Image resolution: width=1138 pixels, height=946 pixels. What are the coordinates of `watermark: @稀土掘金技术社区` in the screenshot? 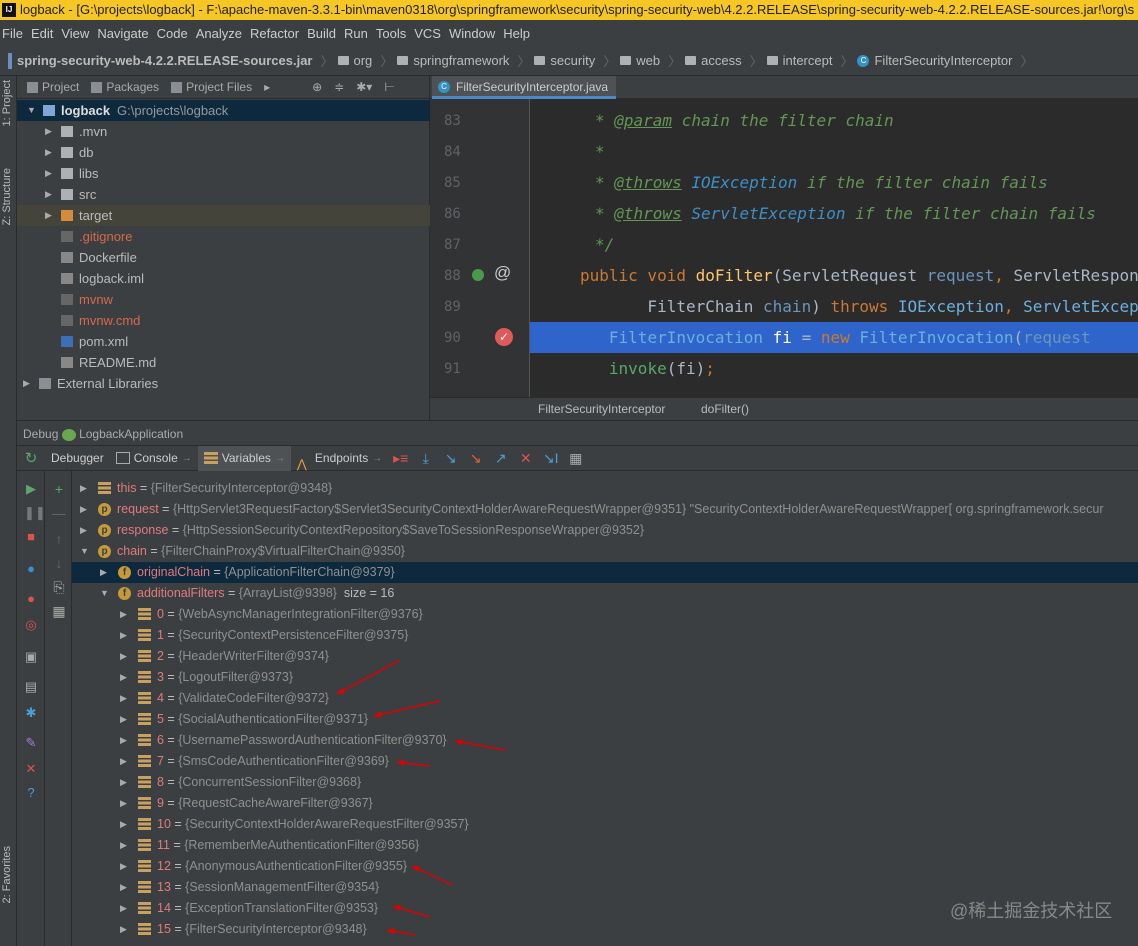 It's located at (1031, 911).